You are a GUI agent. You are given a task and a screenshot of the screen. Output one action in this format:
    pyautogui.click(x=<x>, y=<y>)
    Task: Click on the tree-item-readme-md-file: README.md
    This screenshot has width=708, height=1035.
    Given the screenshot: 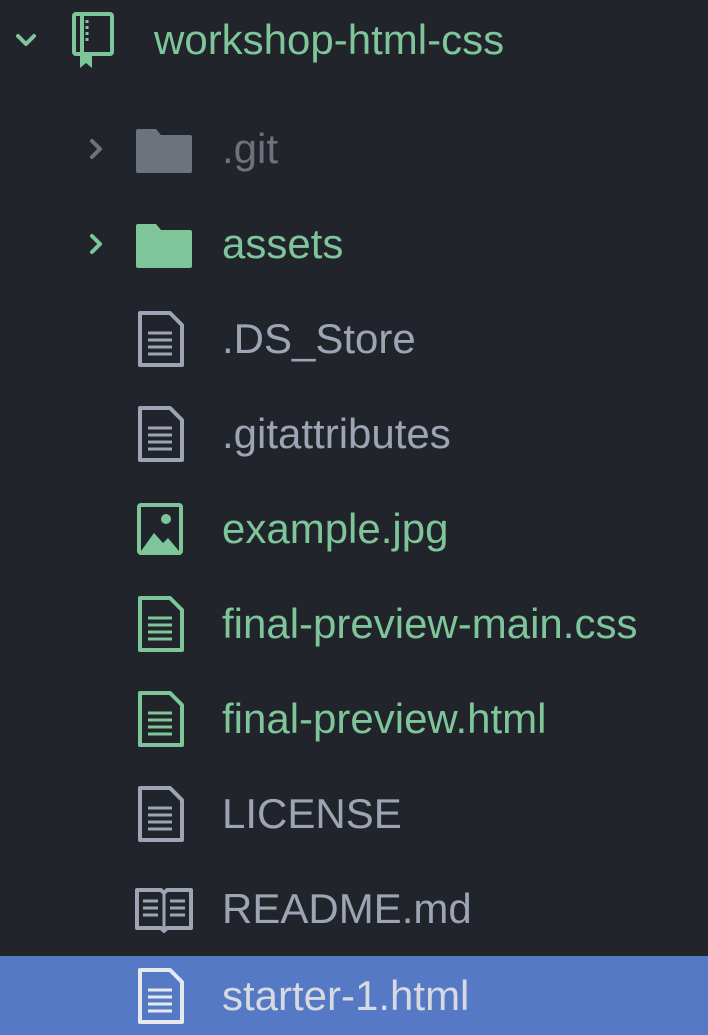 What is the action you would take?
    pyautogui.click(x=354, y=908)
    